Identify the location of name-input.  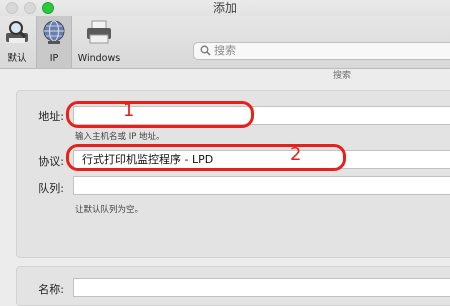
(261, 287).